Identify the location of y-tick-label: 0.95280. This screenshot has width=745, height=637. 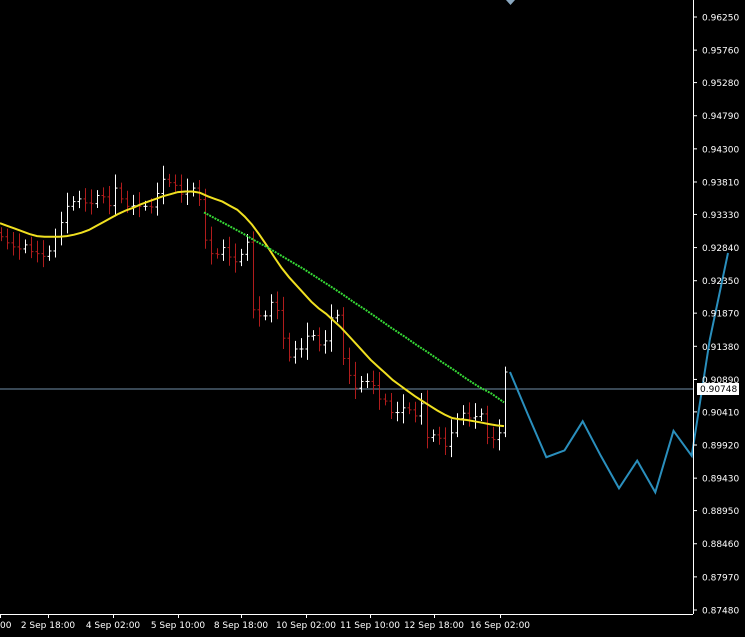
(720, 84).